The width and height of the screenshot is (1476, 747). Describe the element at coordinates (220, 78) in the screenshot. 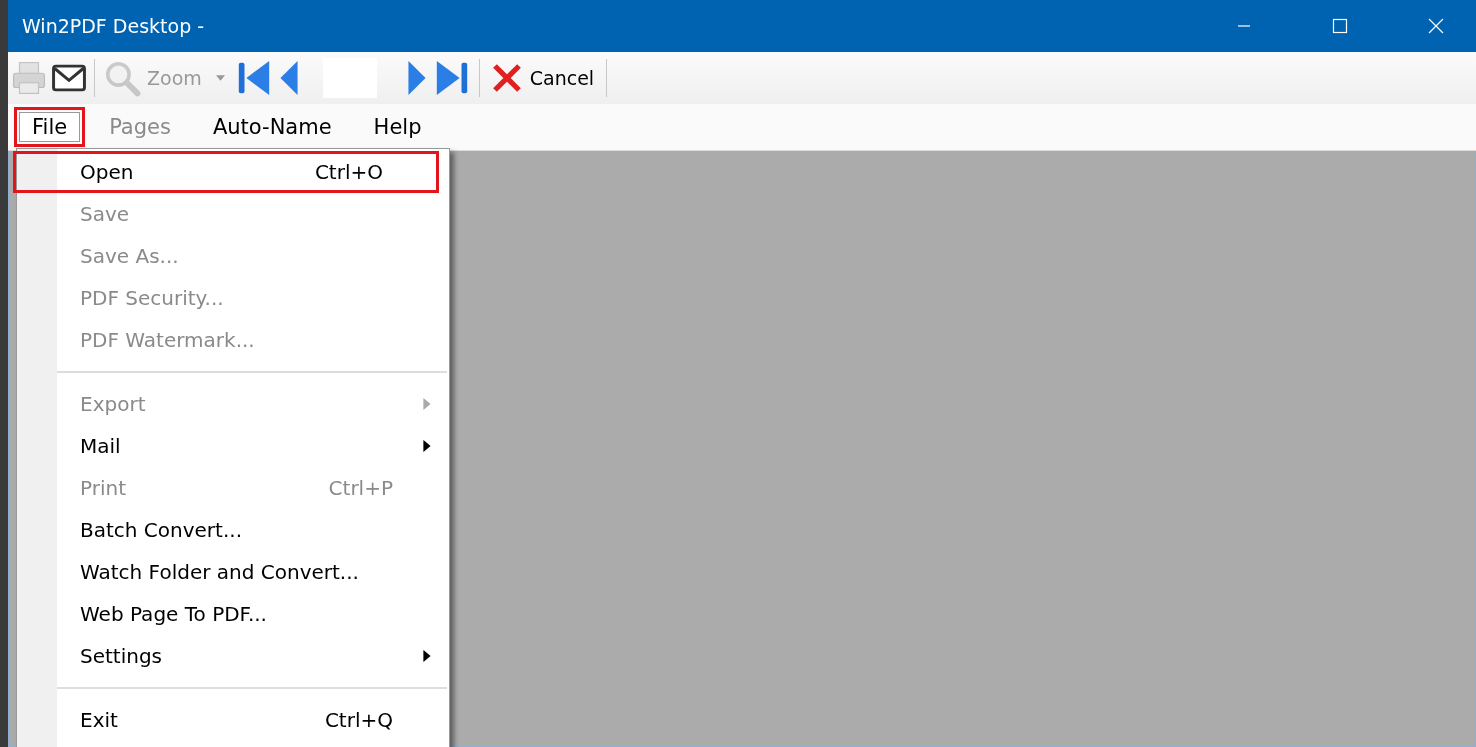

I see `caret-icon` at that location.